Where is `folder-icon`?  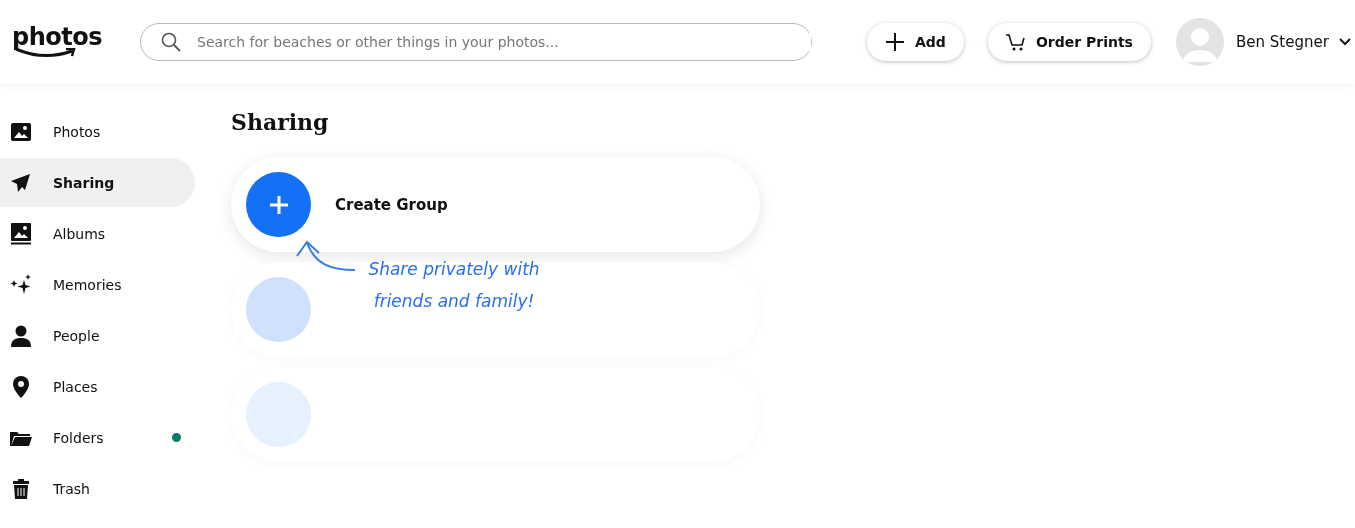 folder-icon is located at coordinates (21, 437).